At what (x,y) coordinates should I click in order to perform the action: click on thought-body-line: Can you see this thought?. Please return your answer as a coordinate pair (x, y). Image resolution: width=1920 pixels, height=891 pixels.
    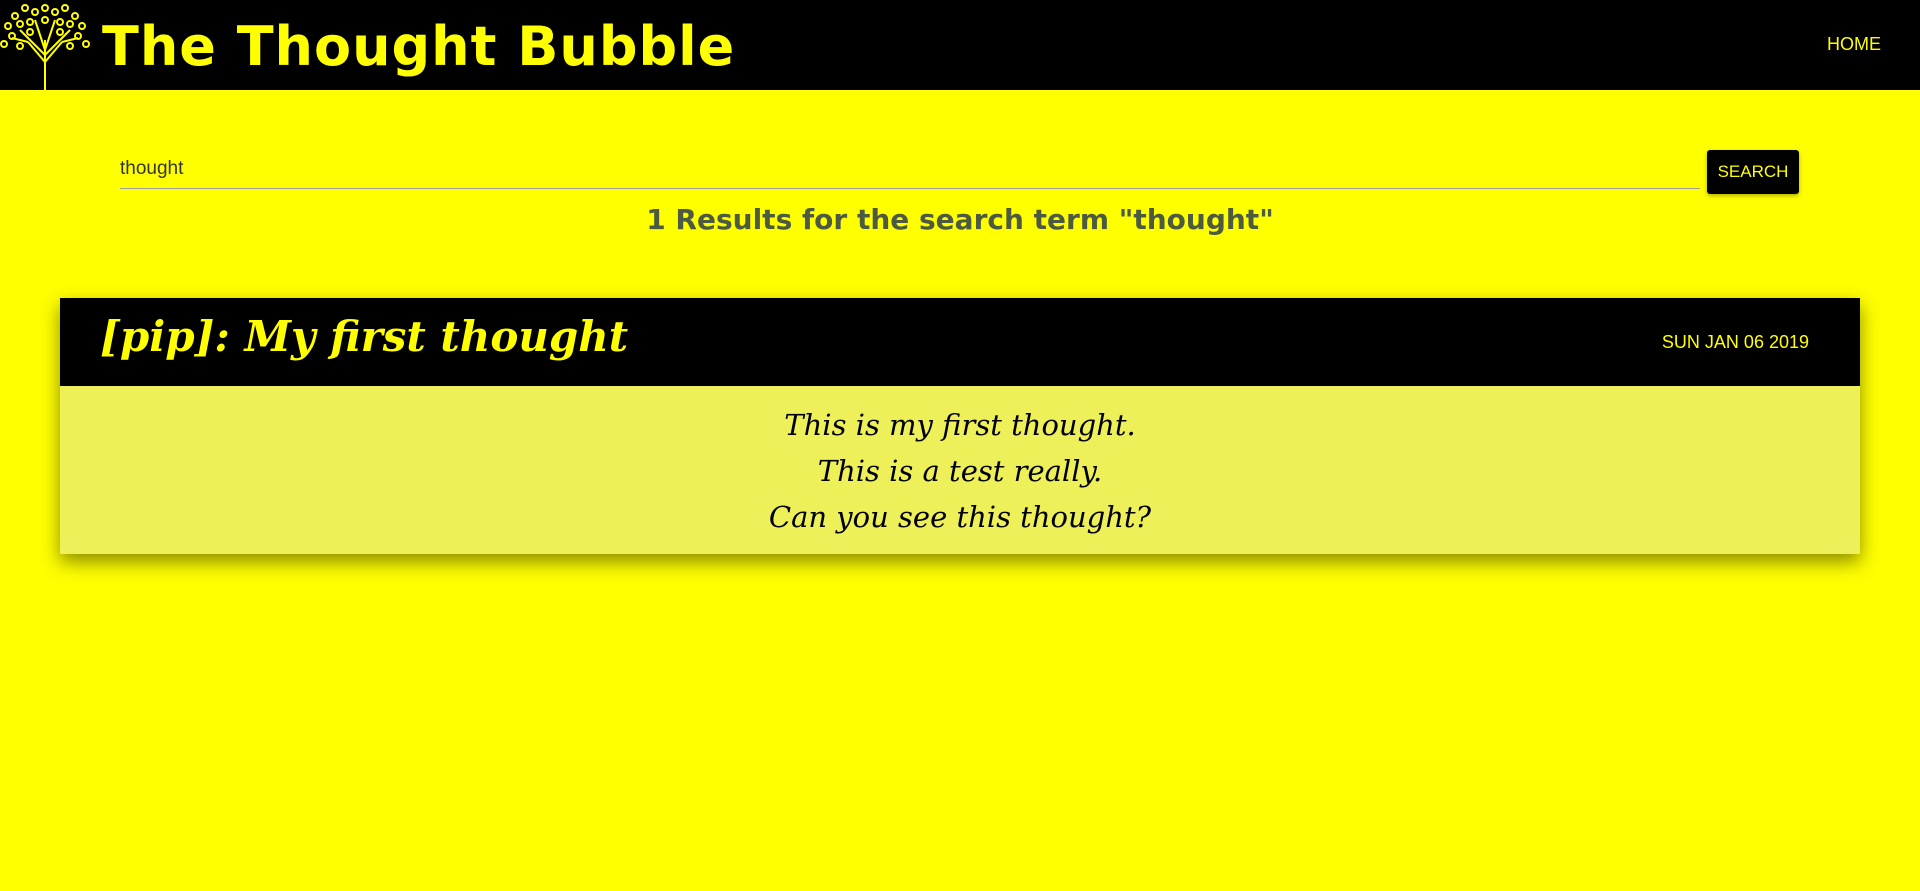
    Looking at the image, I should click on (960, 517).